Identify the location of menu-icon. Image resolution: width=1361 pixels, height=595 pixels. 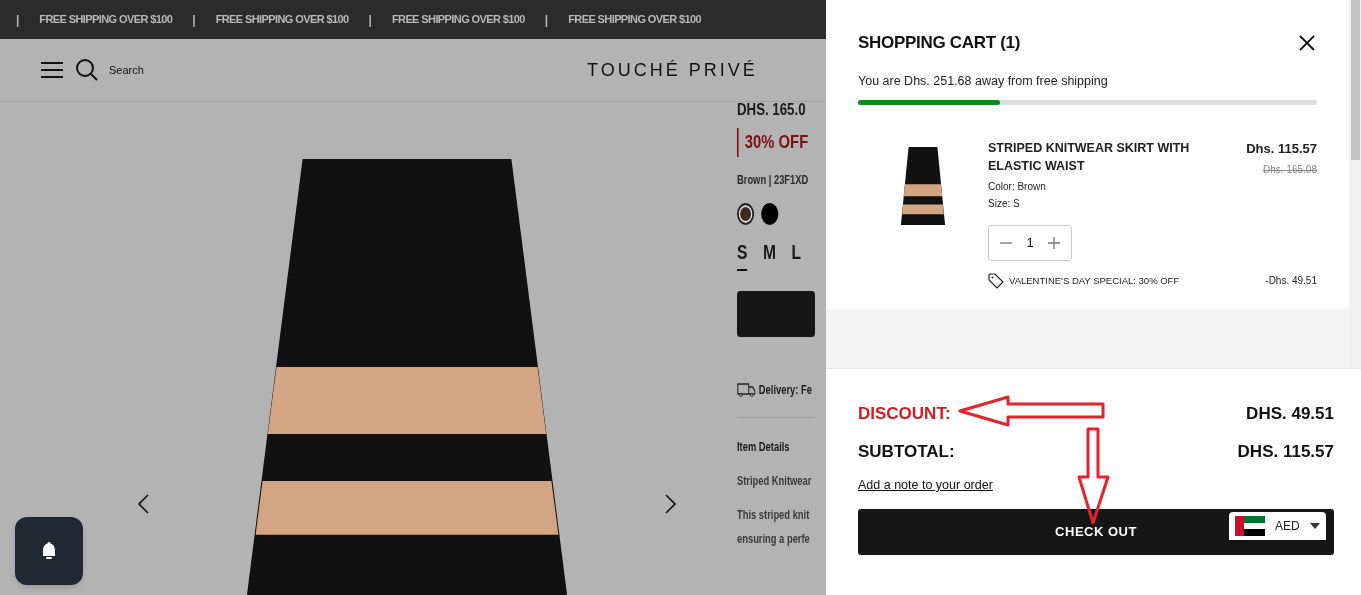
(52, 70).